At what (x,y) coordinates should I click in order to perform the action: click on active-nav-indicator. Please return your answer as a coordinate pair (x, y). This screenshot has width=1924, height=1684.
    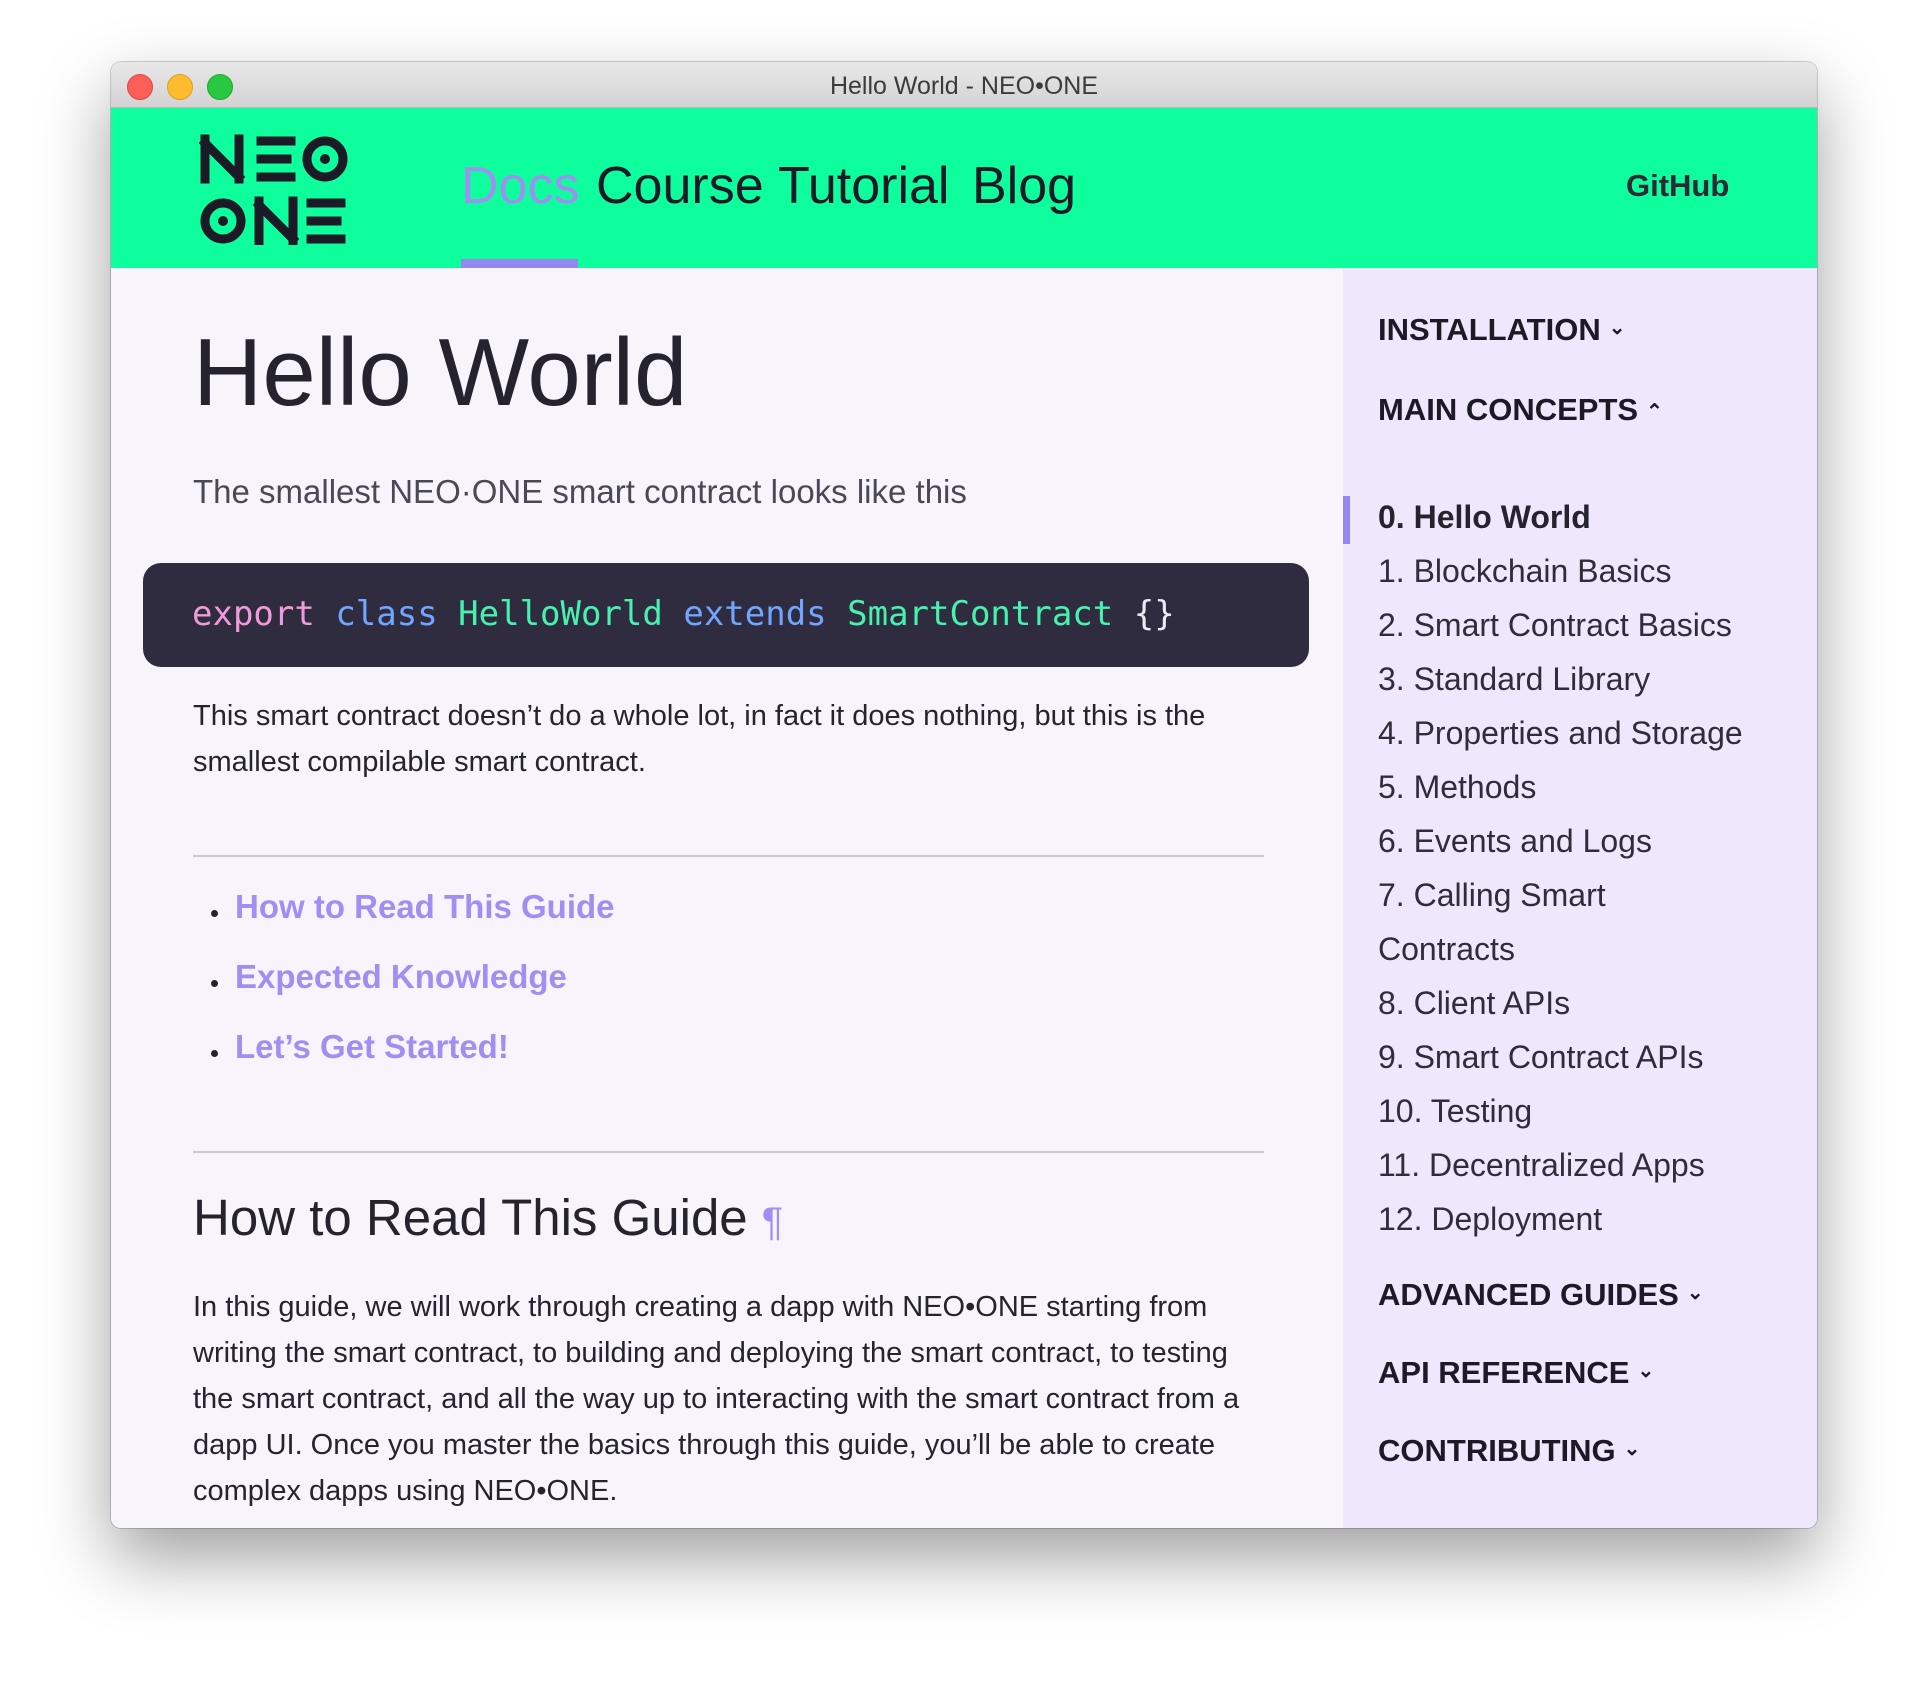
    Looking at the image, I should click on (519, 263).